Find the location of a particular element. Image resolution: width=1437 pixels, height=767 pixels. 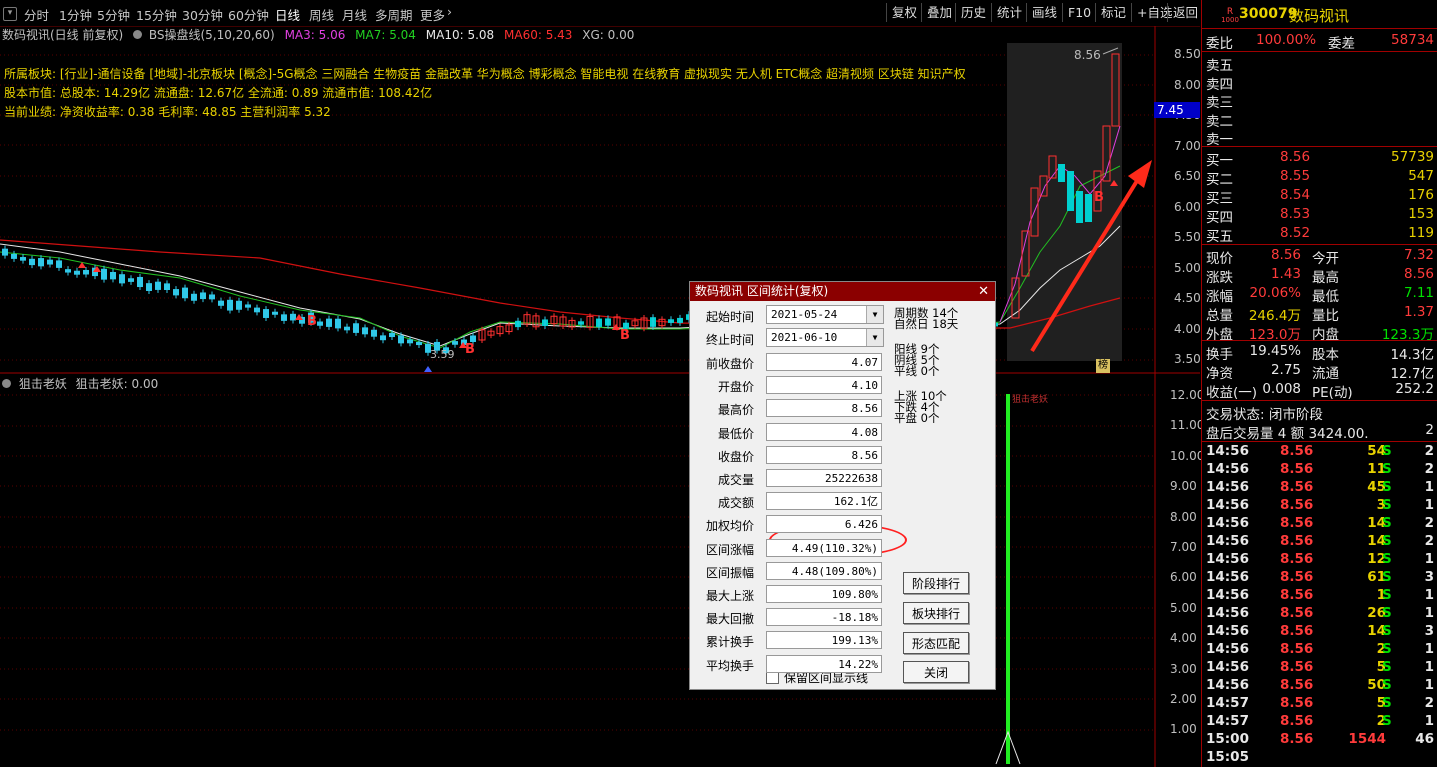

period-tab-30min: 30分钟 is located at coordinates (202, 14).